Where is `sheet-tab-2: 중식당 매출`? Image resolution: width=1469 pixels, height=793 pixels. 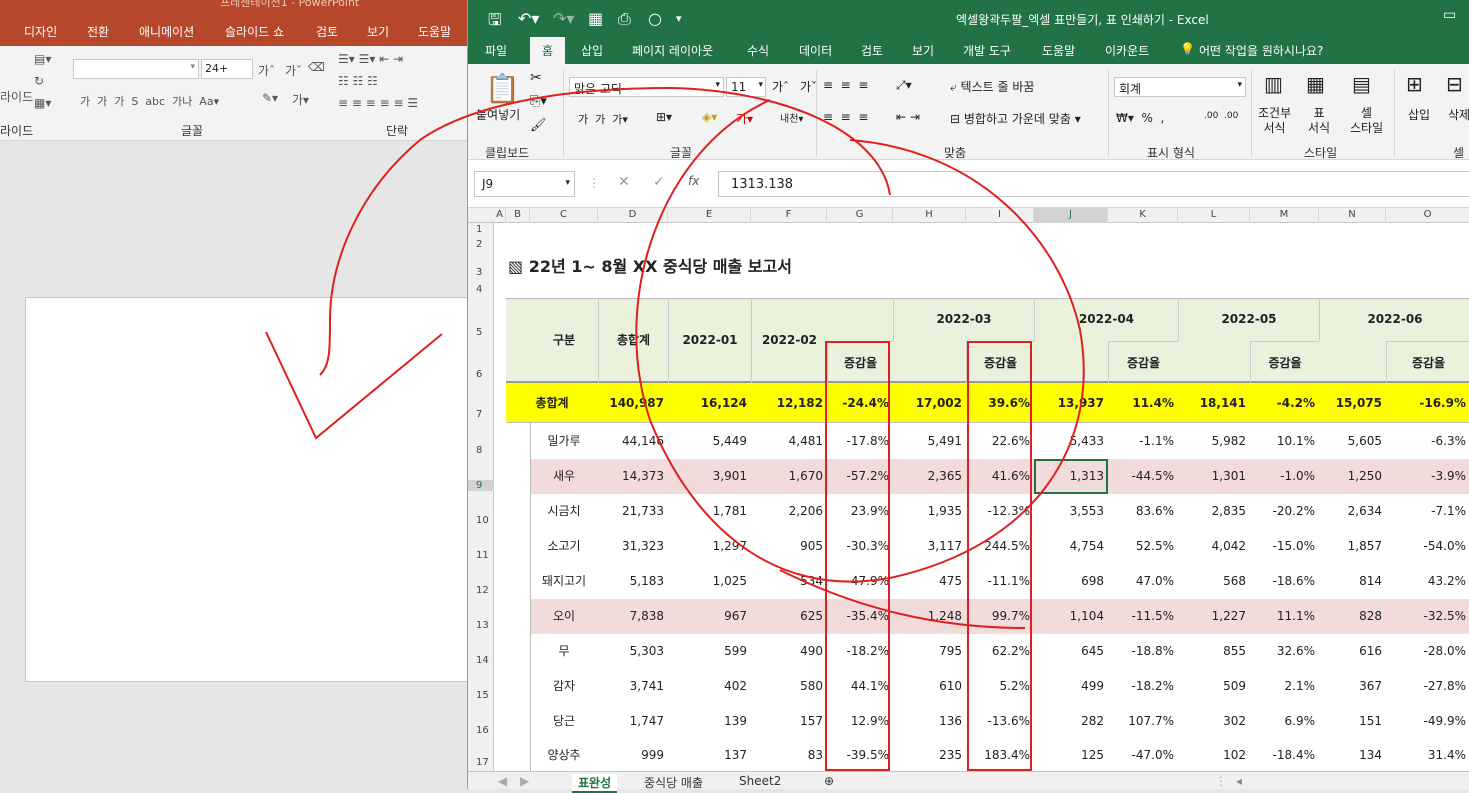
sheet-tab-2: 중식당 매출 is located at coordinates (673, 782).